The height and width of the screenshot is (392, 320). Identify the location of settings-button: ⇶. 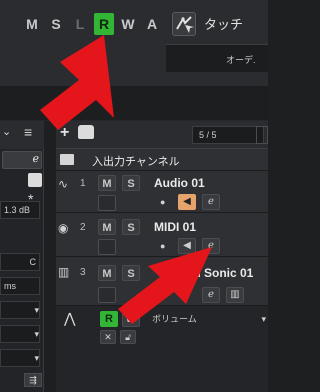
(33, 380).